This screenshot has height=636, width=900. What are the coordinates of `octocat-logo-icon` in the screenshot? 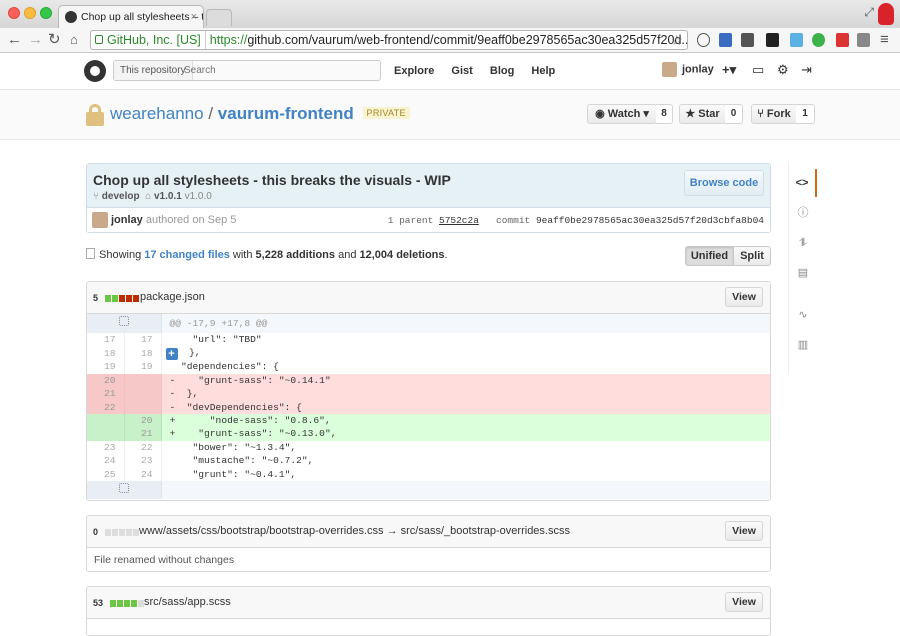 It's located at (95, 71).